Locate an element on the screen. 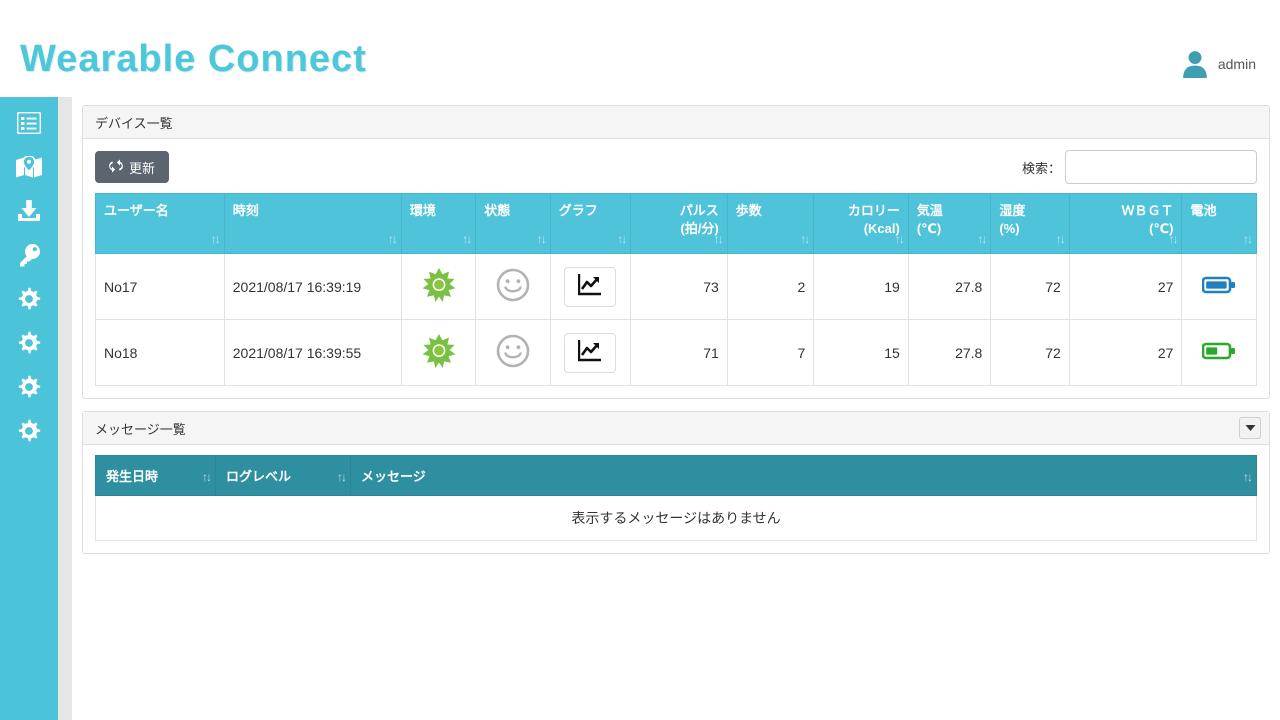 Image resolution: width=1280 pixels, height=720 pixels. device-panel-title: デバイス一覧 is located at coordinates (134, 123).